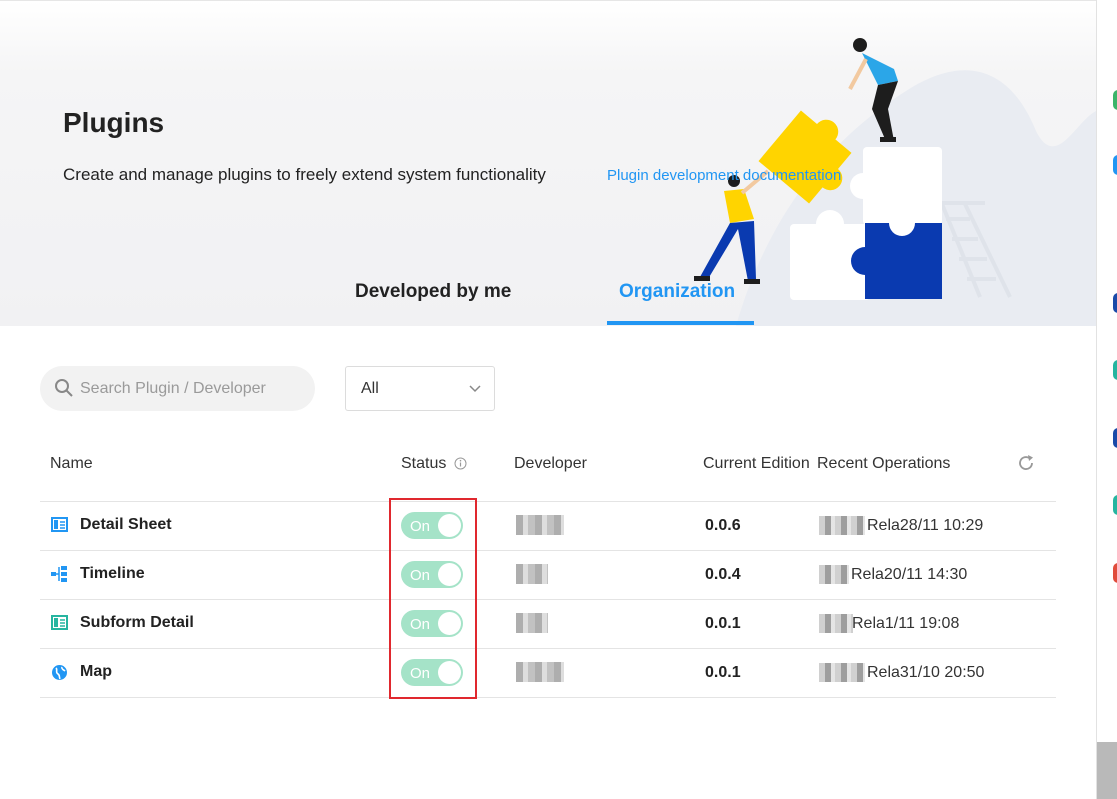 The width and height of the screenshot is (1117, 799). What do you see at coordinates (370, 388) in the screenshot?
I see `scope-select-value: All` at bounding box center [370, 388].